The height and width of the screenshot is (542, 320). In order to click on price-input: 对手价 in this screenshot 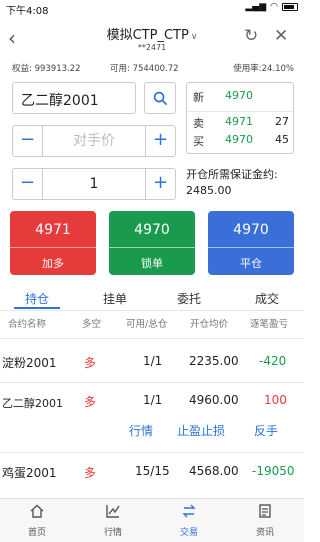, I will do `click(94, 141)`.